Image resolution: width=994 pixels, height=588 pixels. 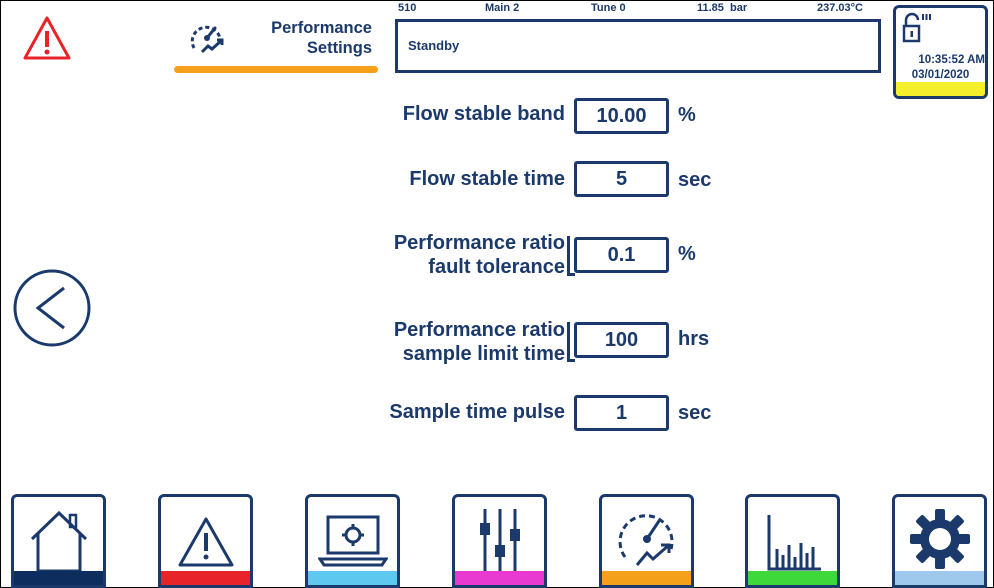 What do you see at coordinates (951, 60) in the screenshot?
I see `clock-time: 10:35:52 AM` at bounding box center [951, 60].